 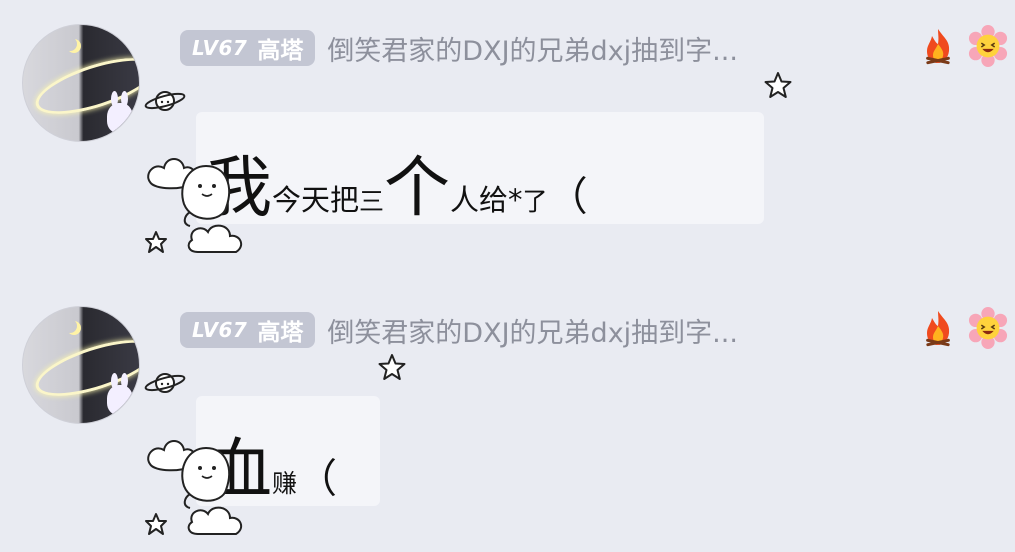 I want to click on text-segment: *, so click(x=515, y=200).